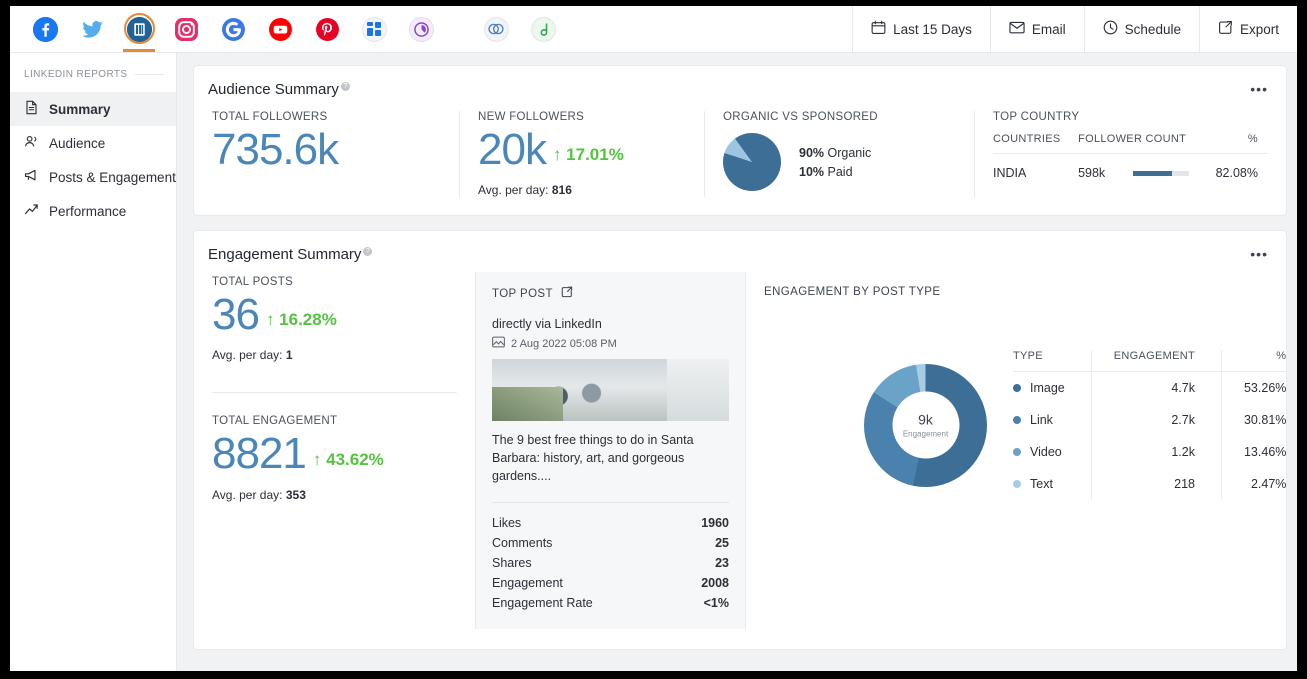  Describe the element at coordinates (1150, 388) in the screenshot. I see `table-row: Image 4.7k 53.26%` at that location.